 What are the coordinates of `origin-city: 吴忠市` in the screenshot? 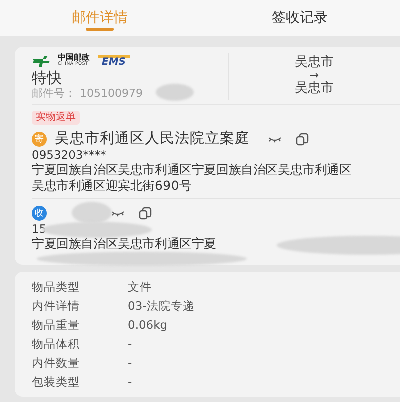 It's located at (314, 63).